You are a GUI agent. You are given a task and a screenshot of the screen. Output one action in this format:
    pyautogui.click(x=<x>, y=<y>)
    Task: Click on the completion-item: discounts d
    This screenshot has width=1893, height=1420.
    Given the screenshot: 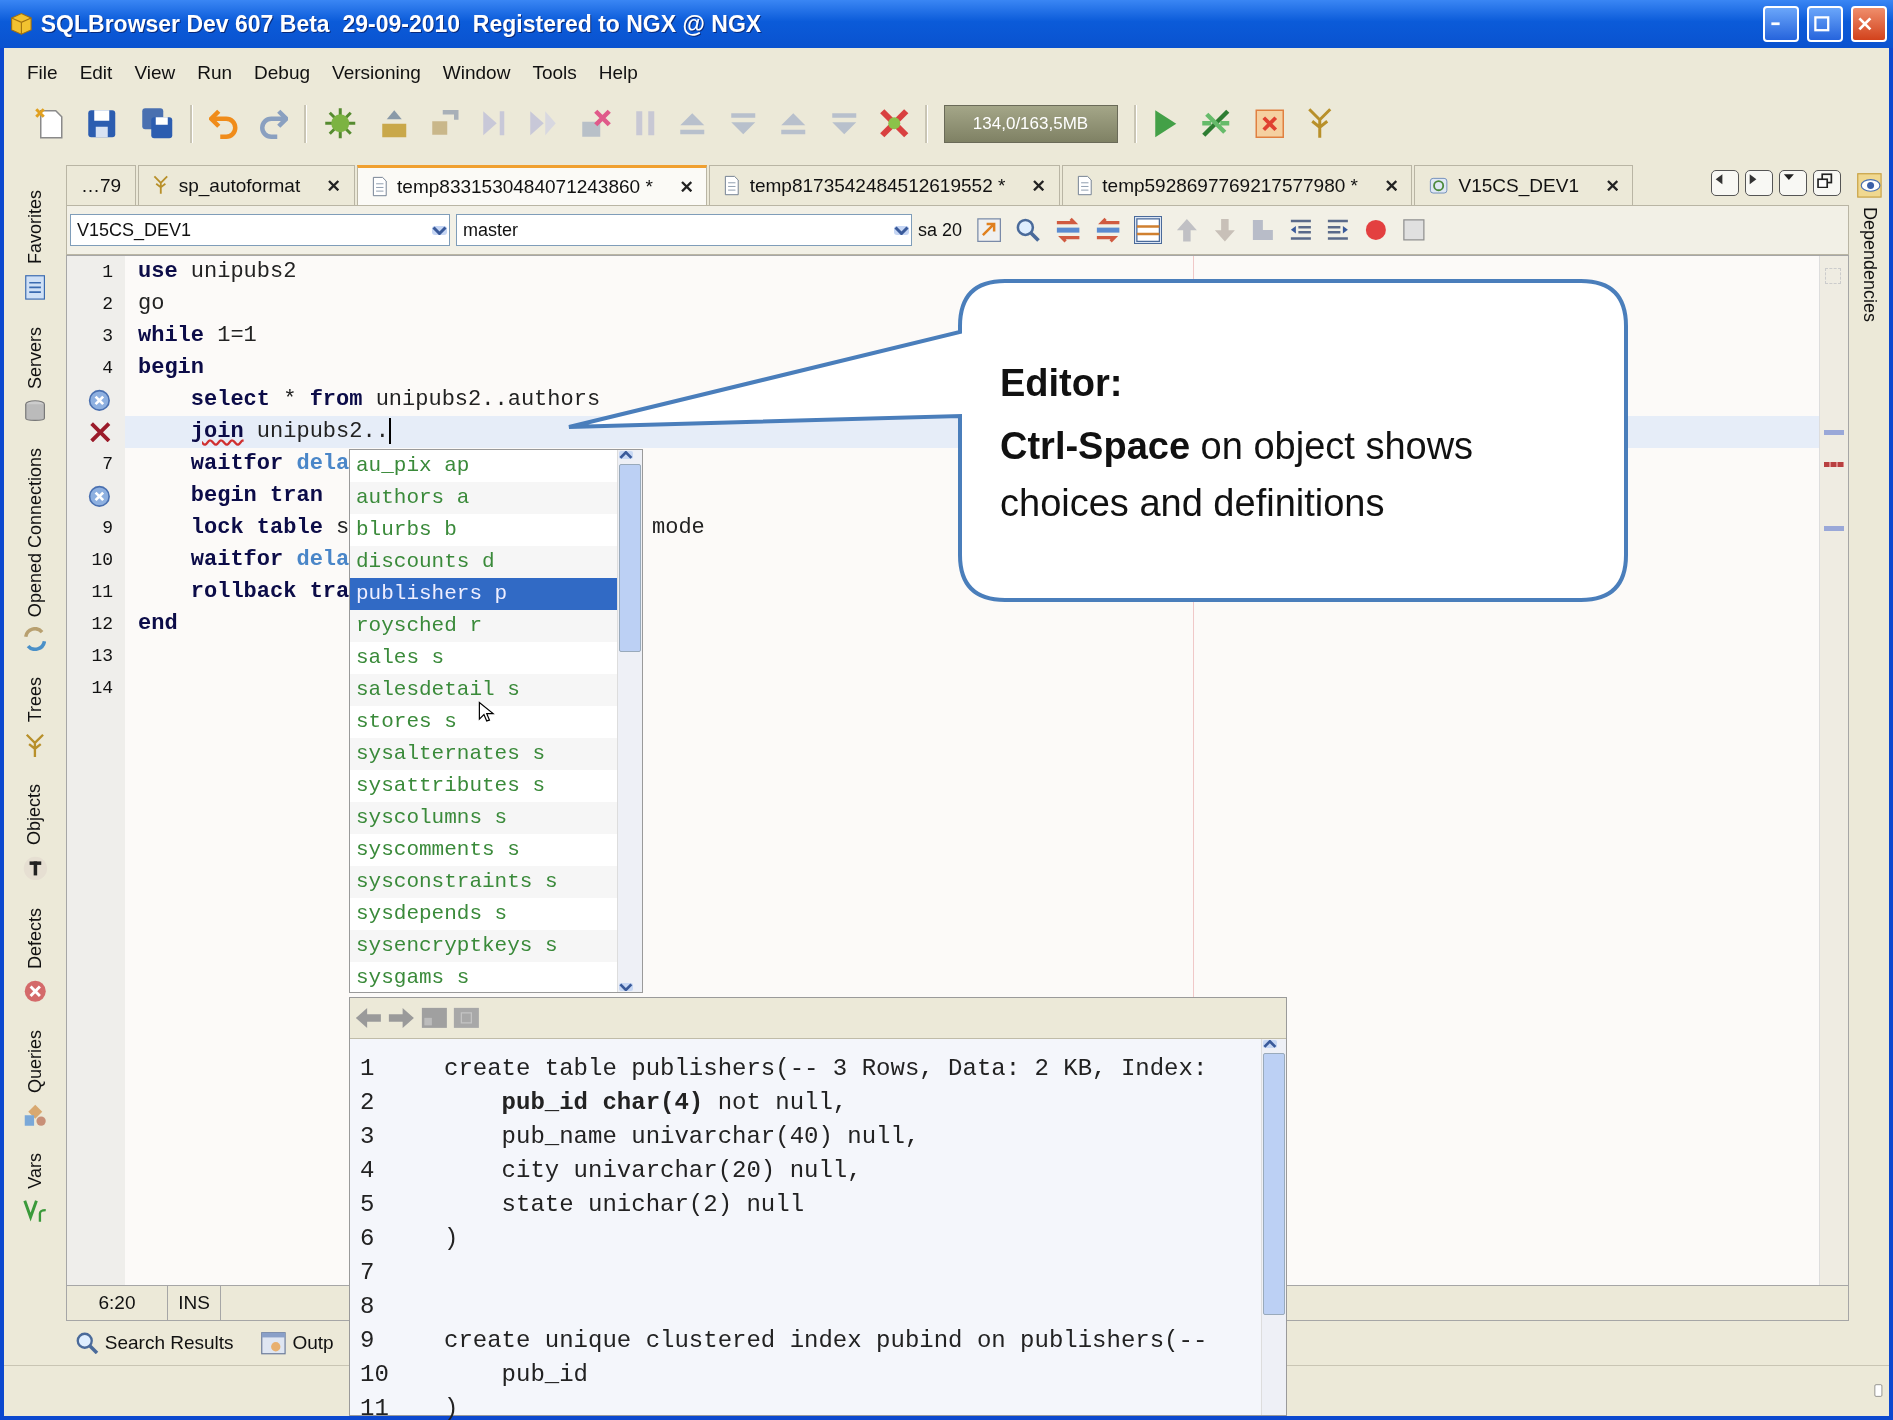 What is the action you would take?
    pyautogui.click(x=483, y=562)
    